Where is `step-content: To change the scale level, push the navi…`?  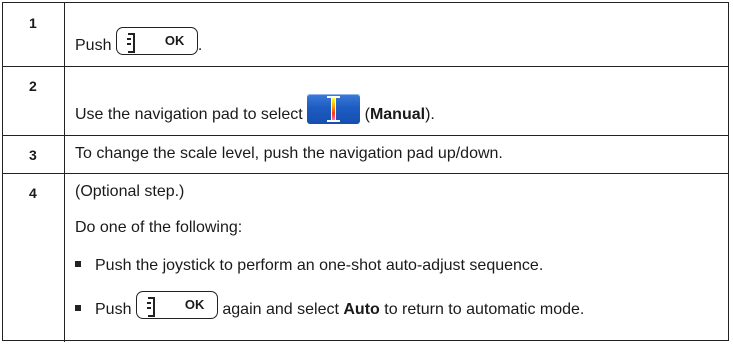
step-content: To change the scale level, push the navi… is located at coordinates (396, 154).